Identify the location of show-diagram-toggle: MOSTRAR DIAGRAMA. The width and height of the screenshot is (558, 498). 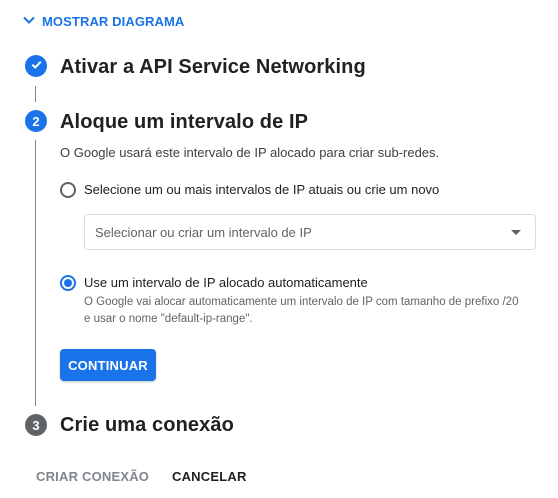
(103, 21).